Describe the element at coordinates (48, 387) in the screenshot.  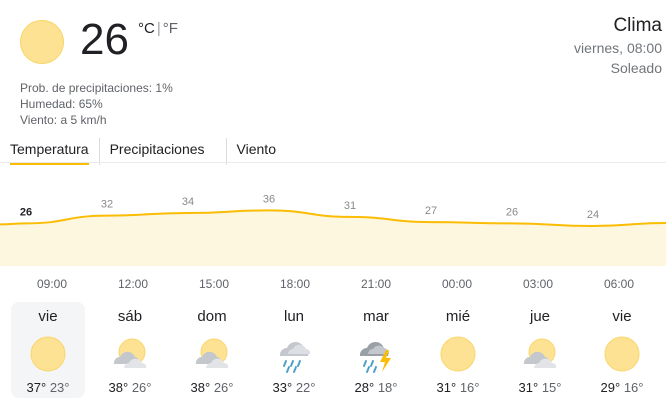
I see `day-temps: 37° 23°` at that location.